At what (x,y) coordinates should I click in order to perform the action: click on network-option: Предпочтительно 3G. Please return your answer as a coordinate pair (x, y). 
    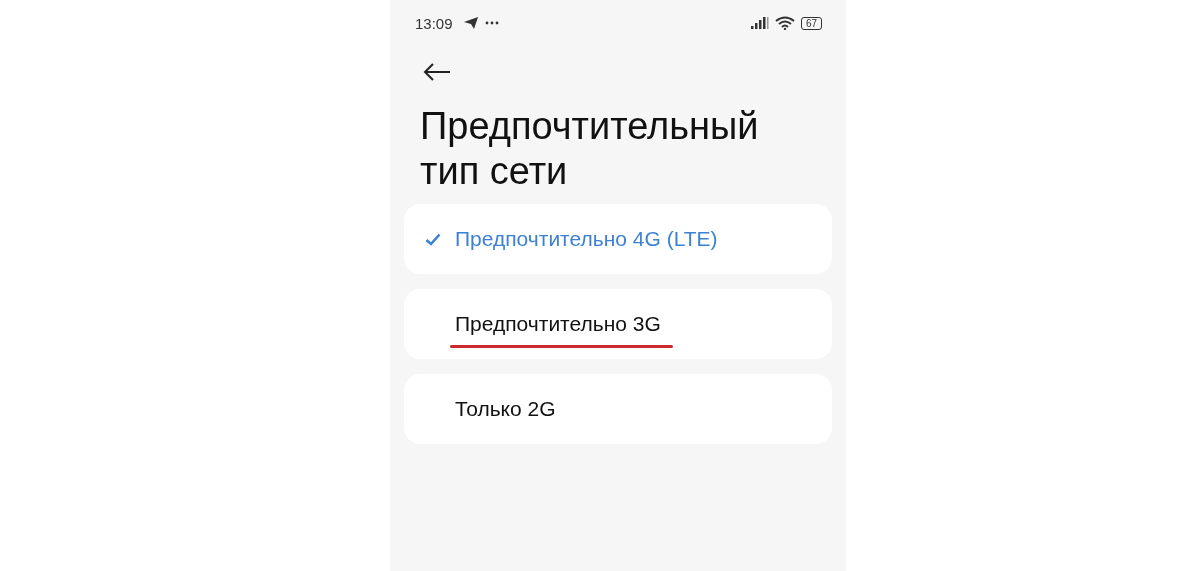
    Looking at the image, I should click on (618, 324).